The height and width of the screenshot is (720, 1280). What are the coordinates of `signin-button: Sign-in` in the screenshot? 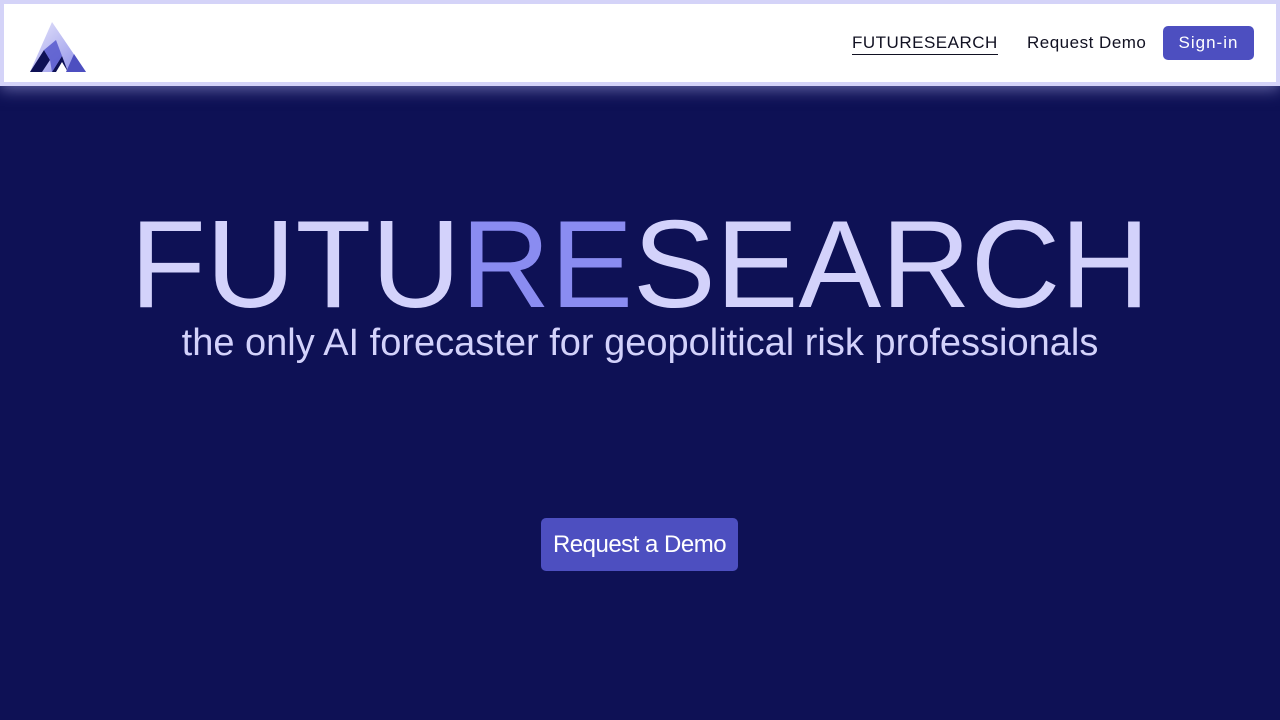 It's located at (1208, 43).